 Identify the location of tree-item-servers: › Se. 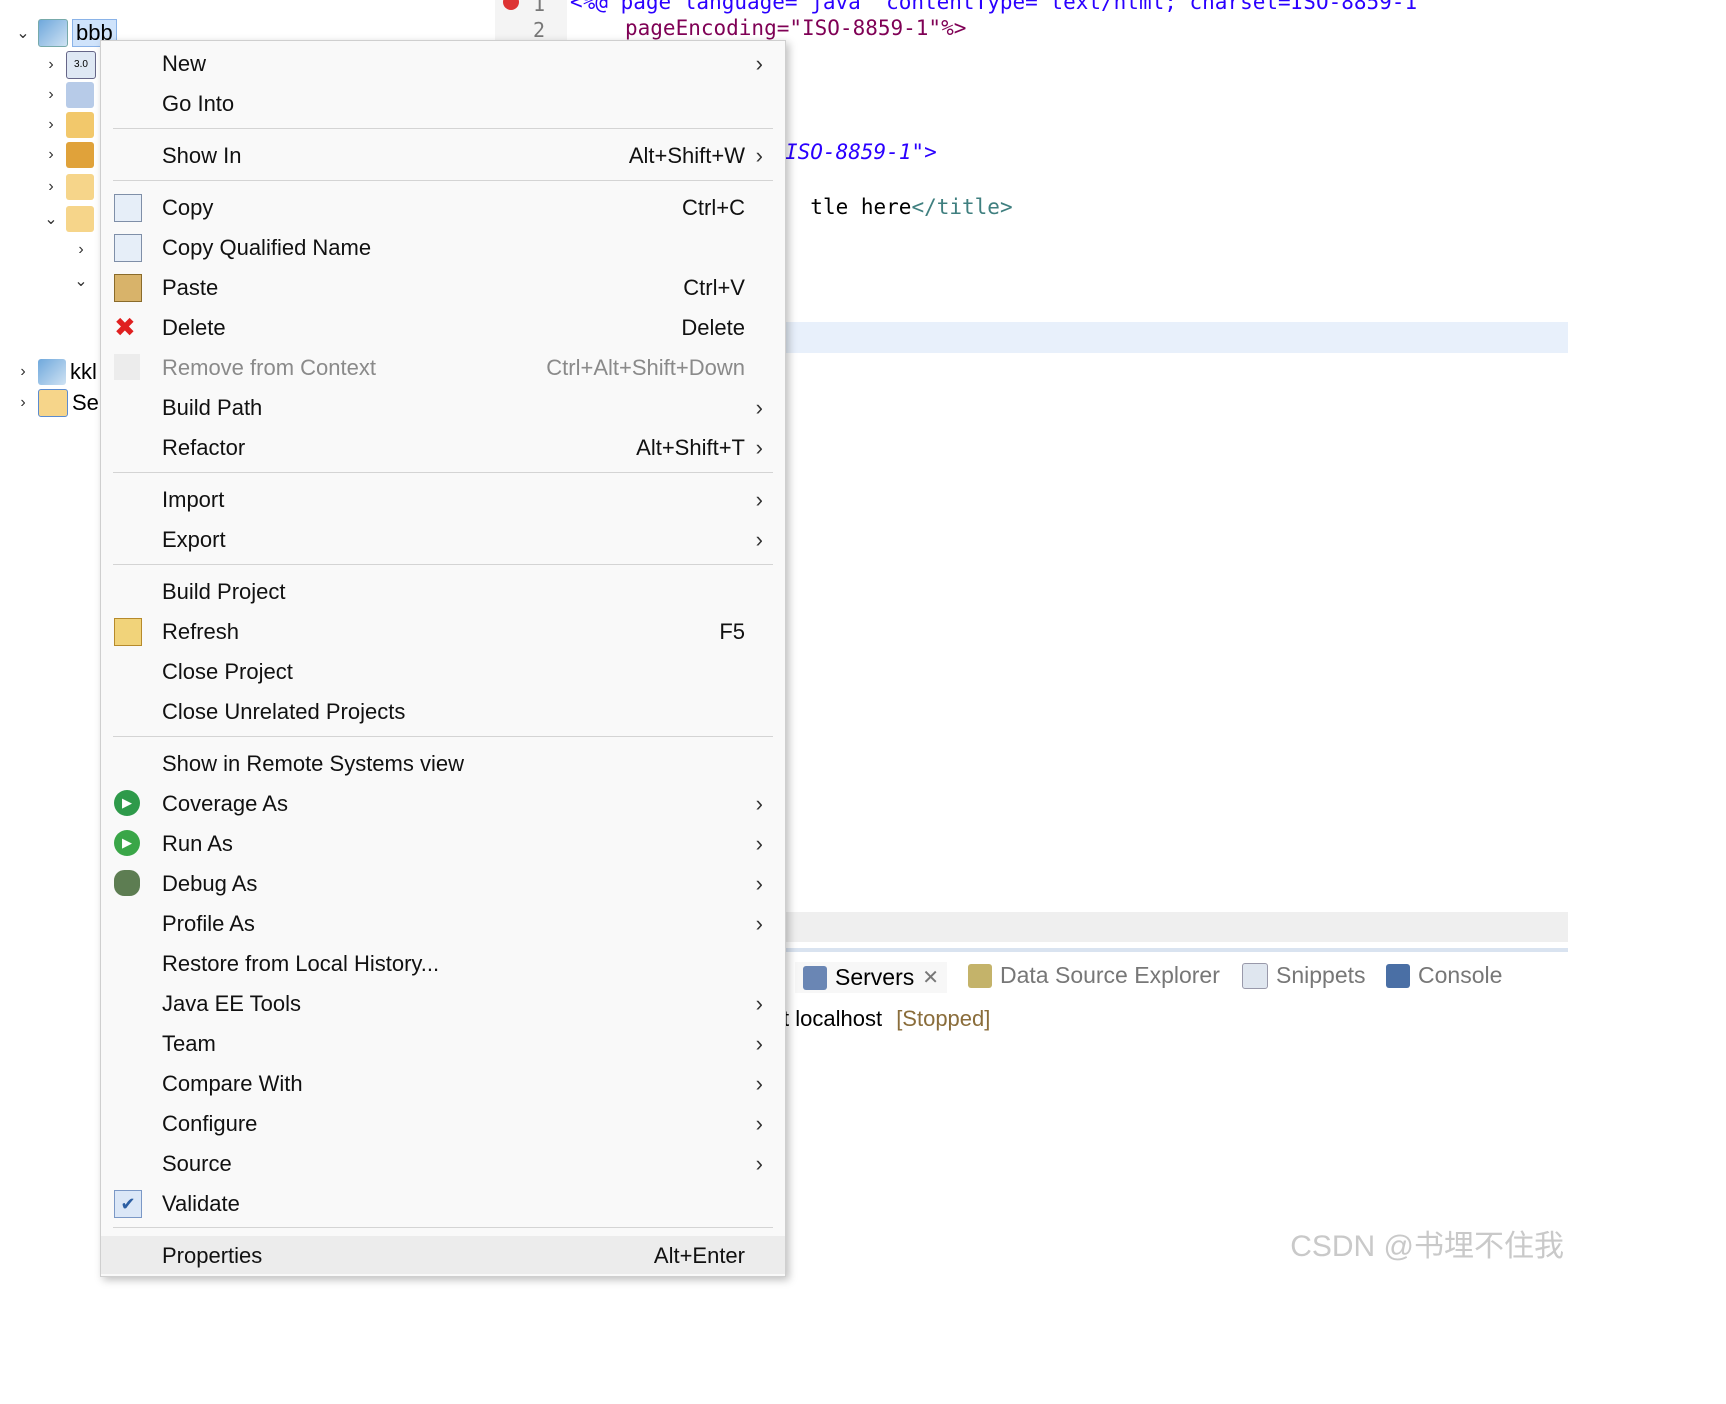
(55, 403).